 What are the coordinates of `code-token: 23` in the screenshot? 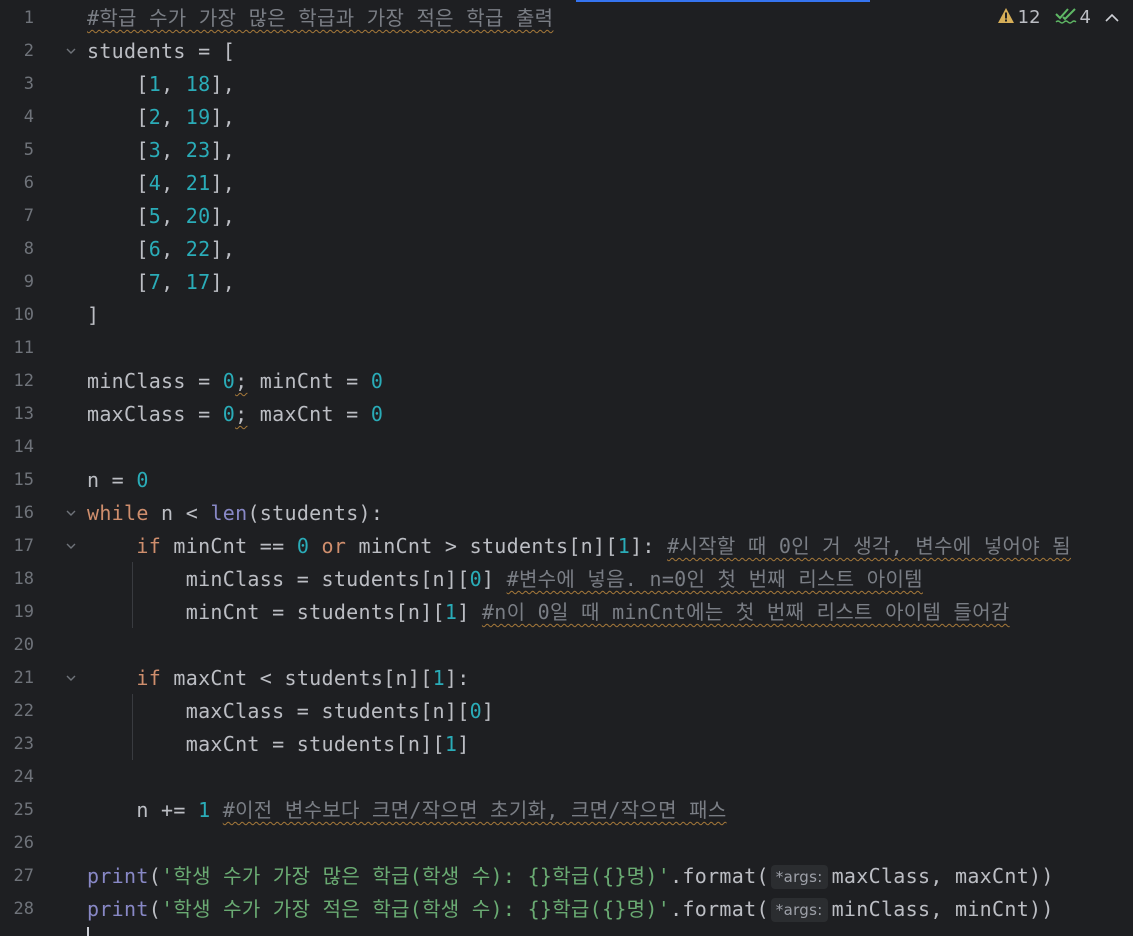 It's located at (198, 150).